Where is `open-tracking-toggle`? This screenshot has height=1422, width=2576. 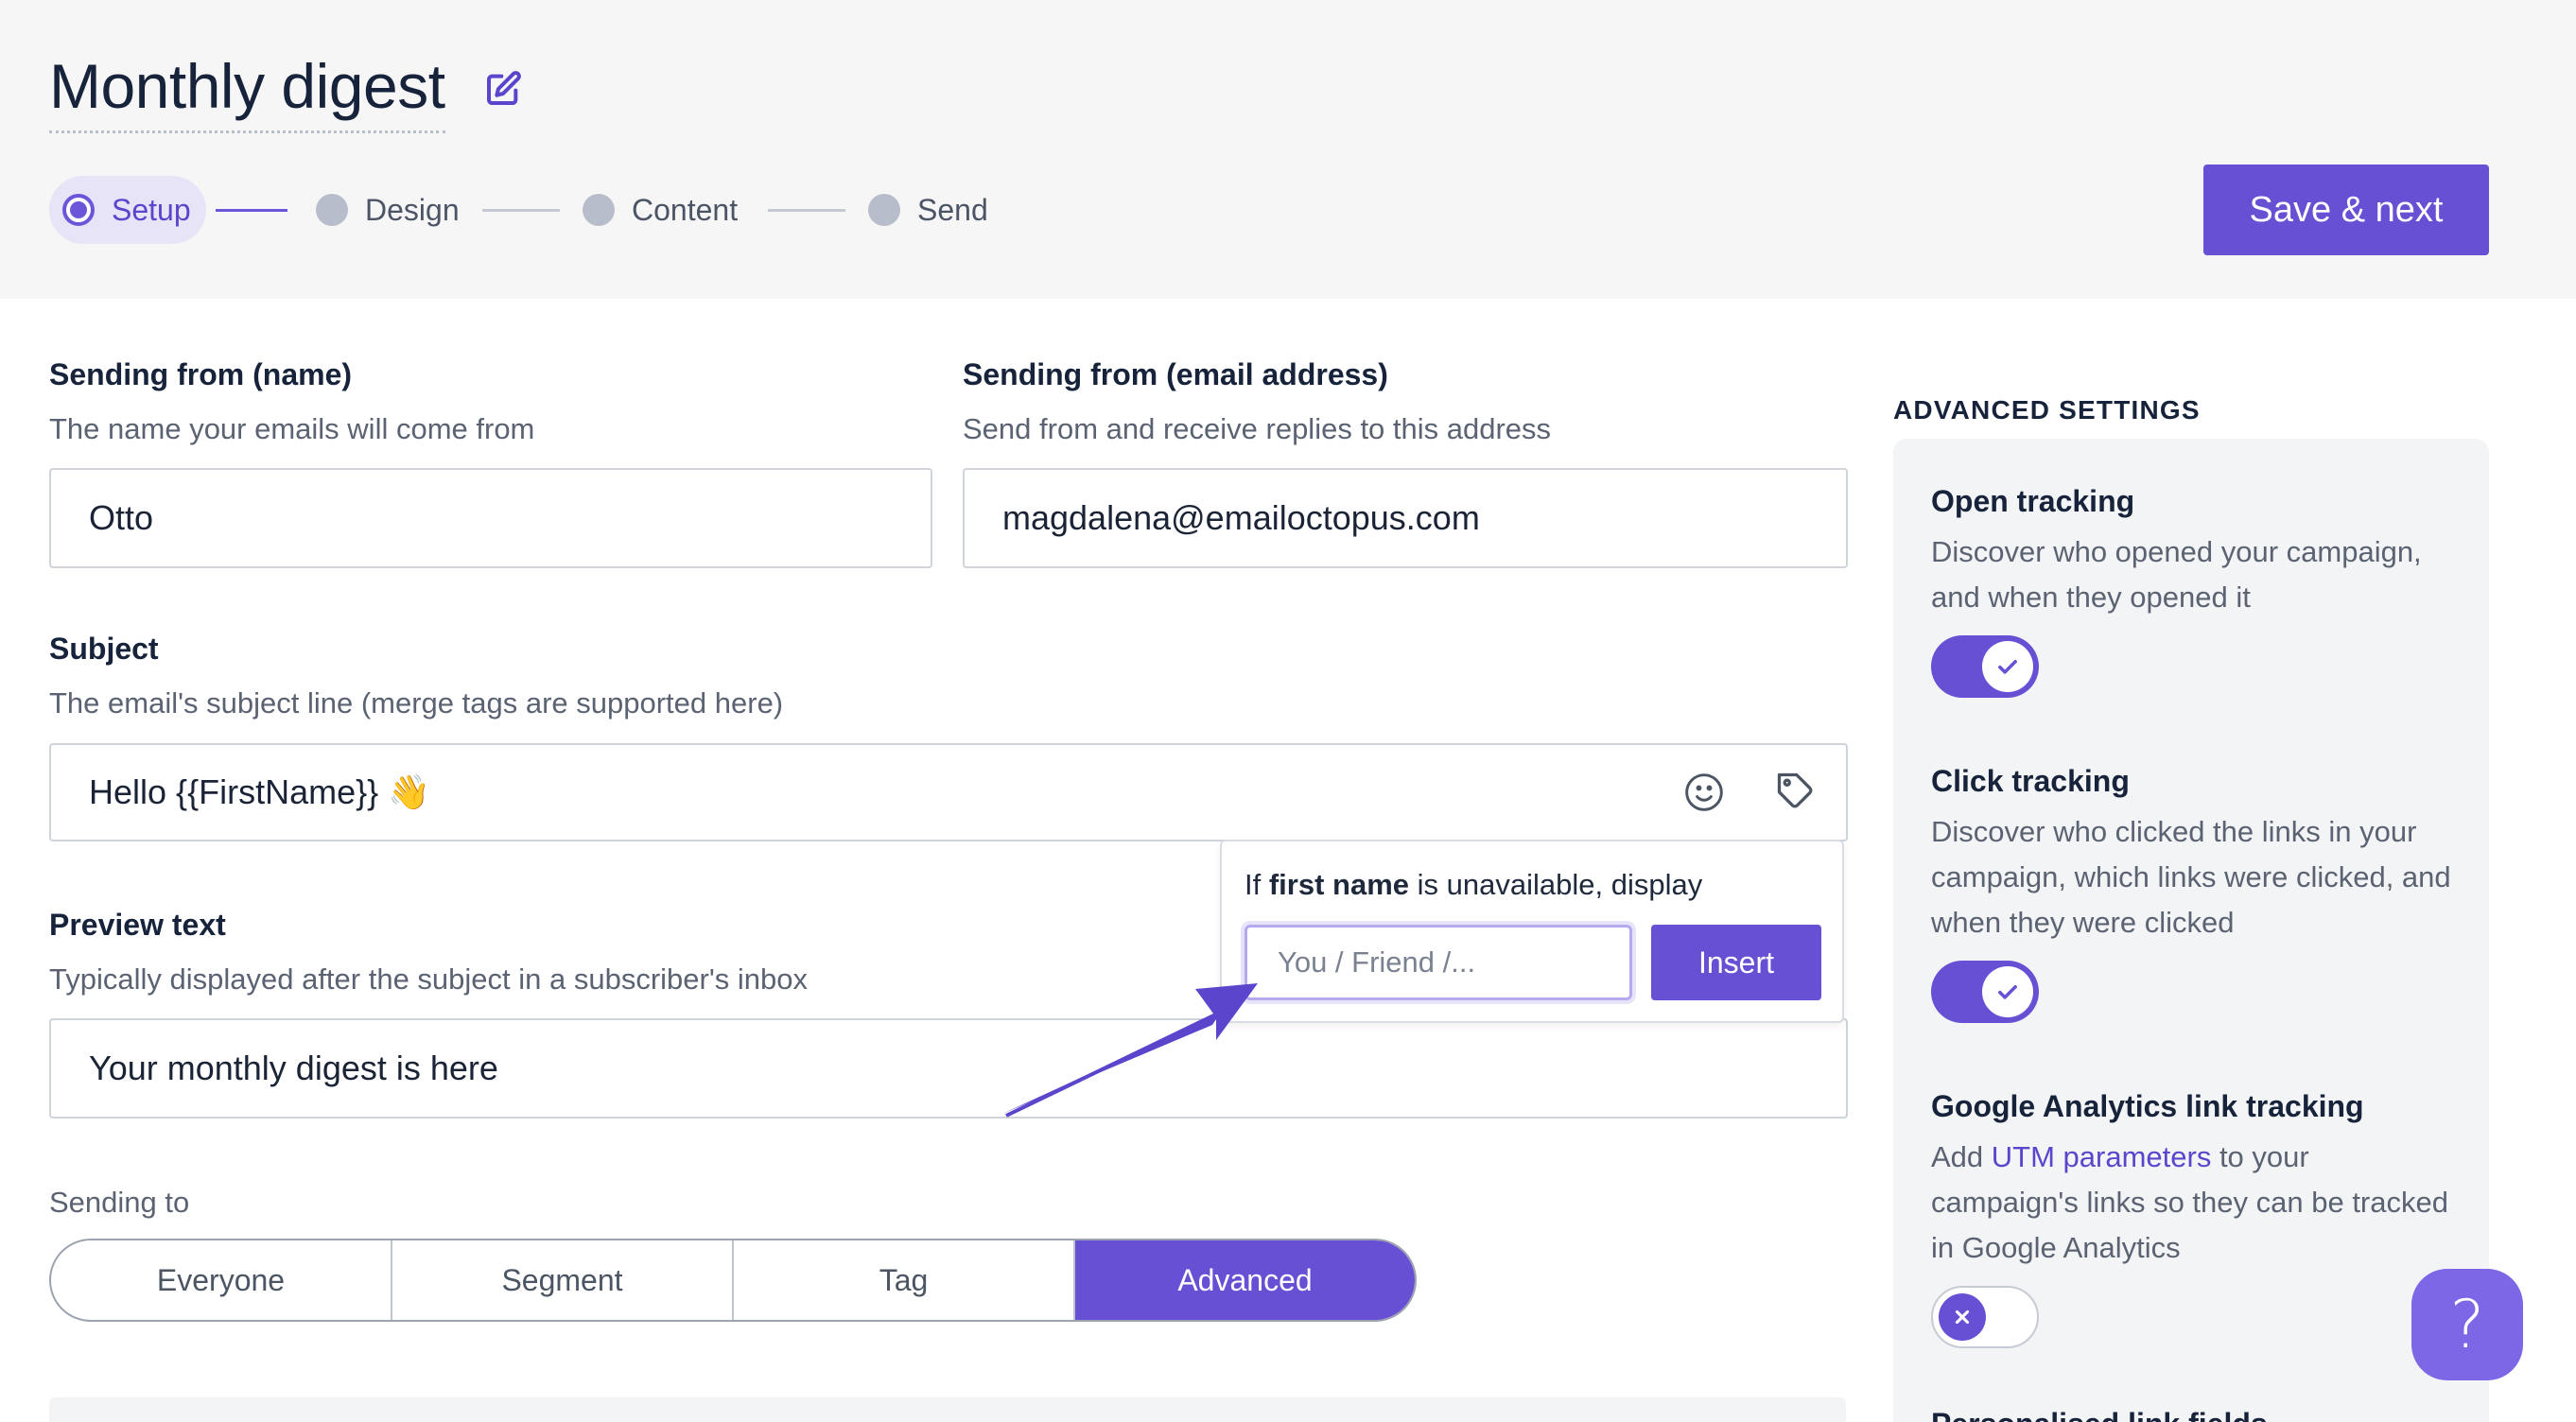 open-tracking-toggle is located at coordinates (1985, 667).